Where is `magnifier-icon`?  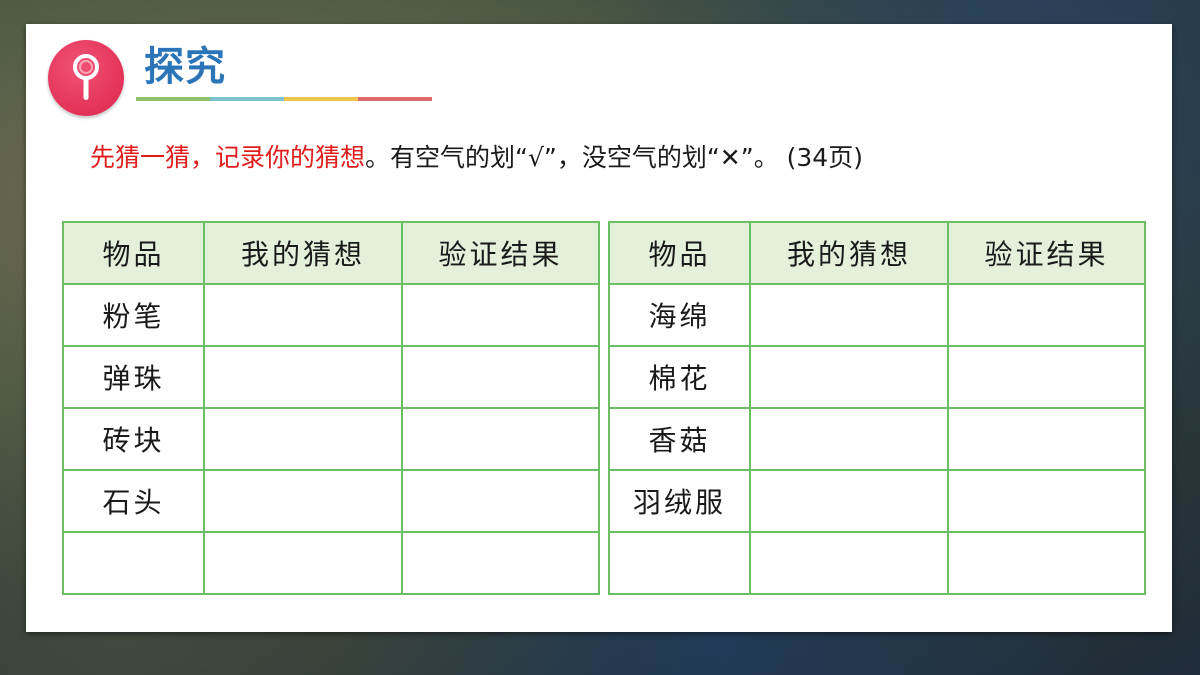
magnifier-icon is located at coordinates (86, 77).